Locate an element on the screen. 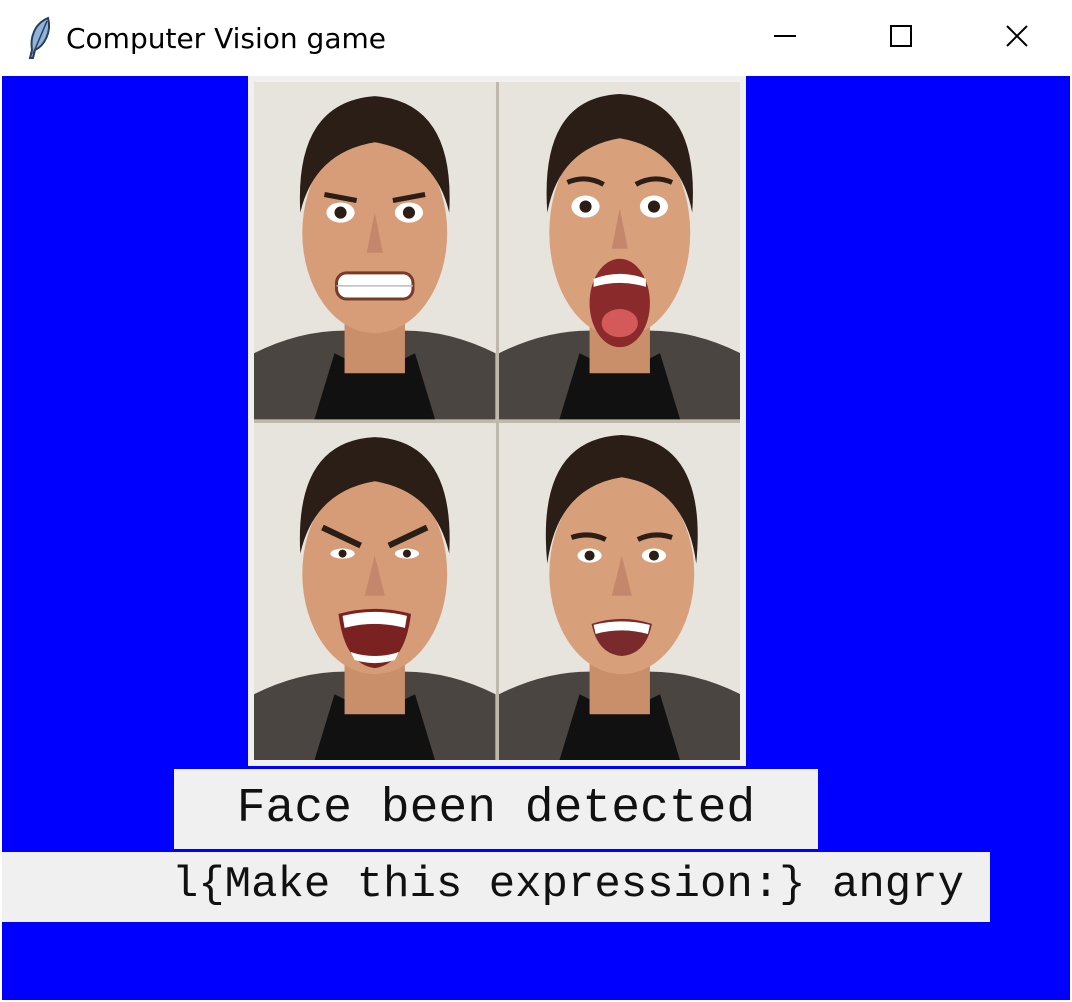  expression-instruction-text: l{Make this expression:} angry is located at coordinates (567, 885).